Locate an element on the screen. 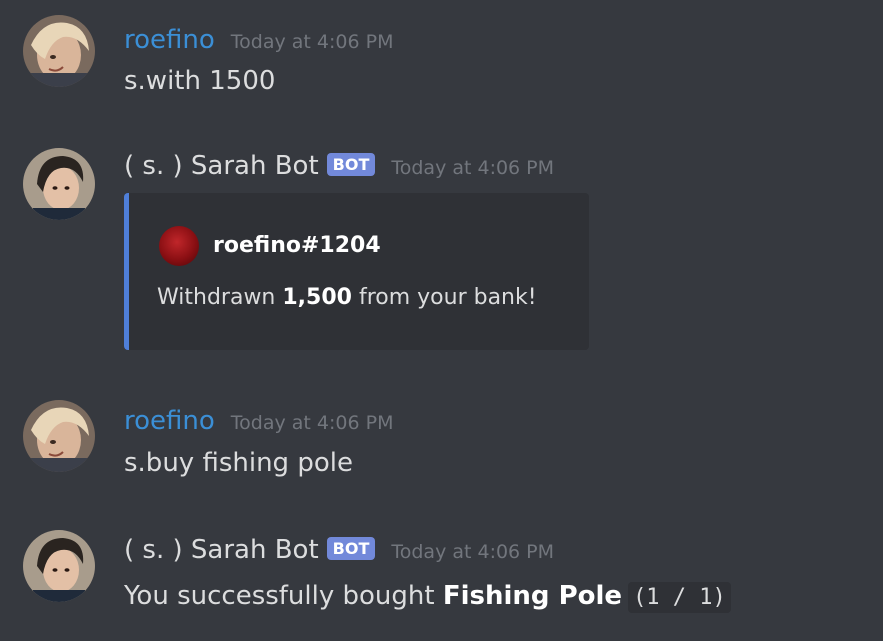 The height and width of the screenshot is (641, 883). embed-desc-post: from your bank! is located at coordinates (444, 297).